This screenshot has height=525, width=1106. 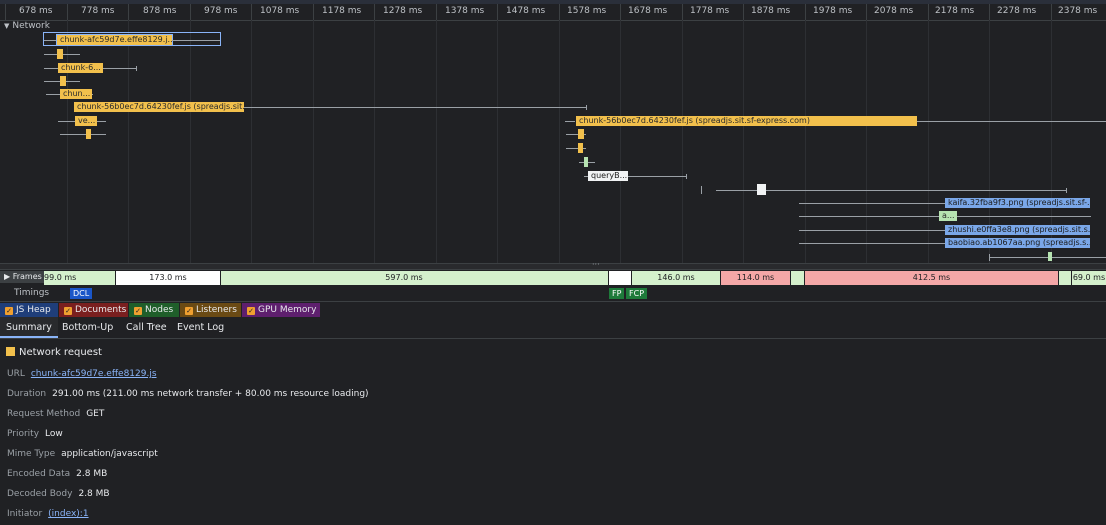 What do you see at coordinates (648, 11) in the screenshot?
I see `tick-label: 1678 ms` at bounding box center [648, 11].